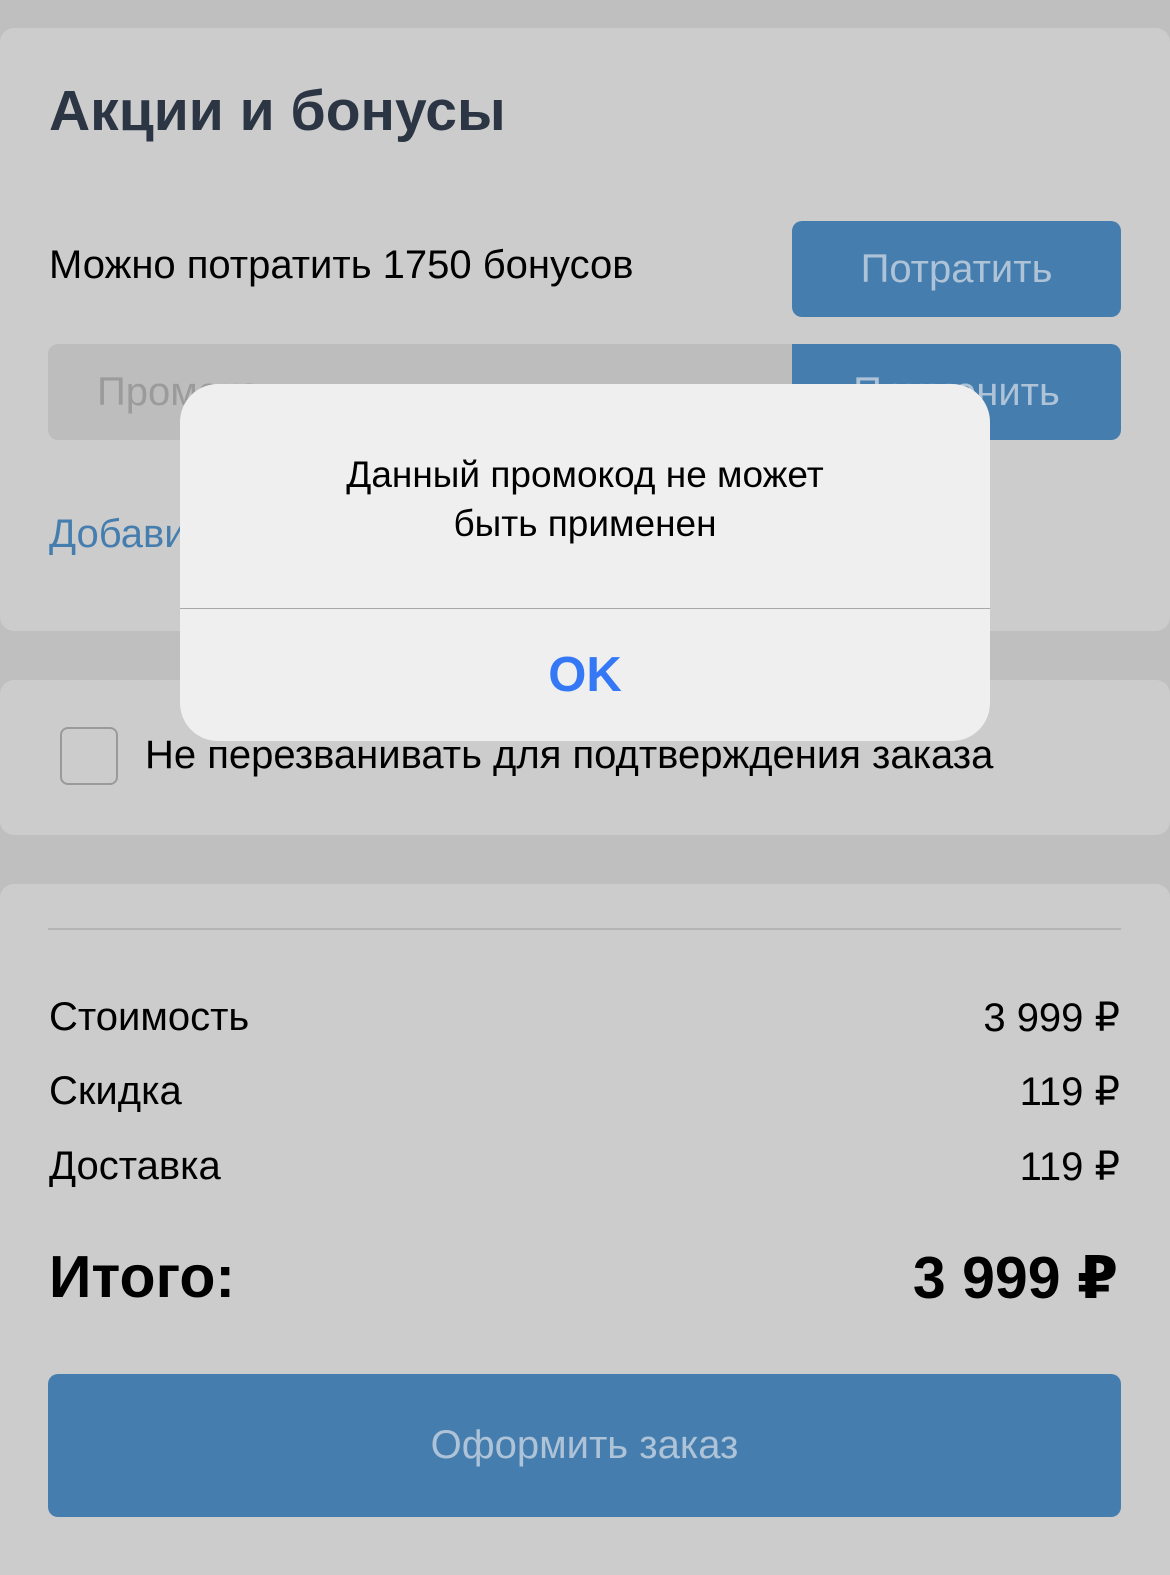 Image resolution: width=1170 pixels, height=1575 pixels. Describe the element at coordinates (584, 929) in the screenshot. I see `summary-divider` at that location.